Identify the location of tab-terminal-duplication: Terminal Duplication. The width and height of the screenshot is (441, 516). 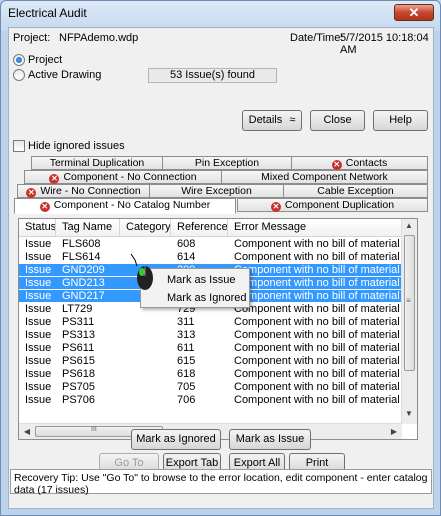
(97, 163).